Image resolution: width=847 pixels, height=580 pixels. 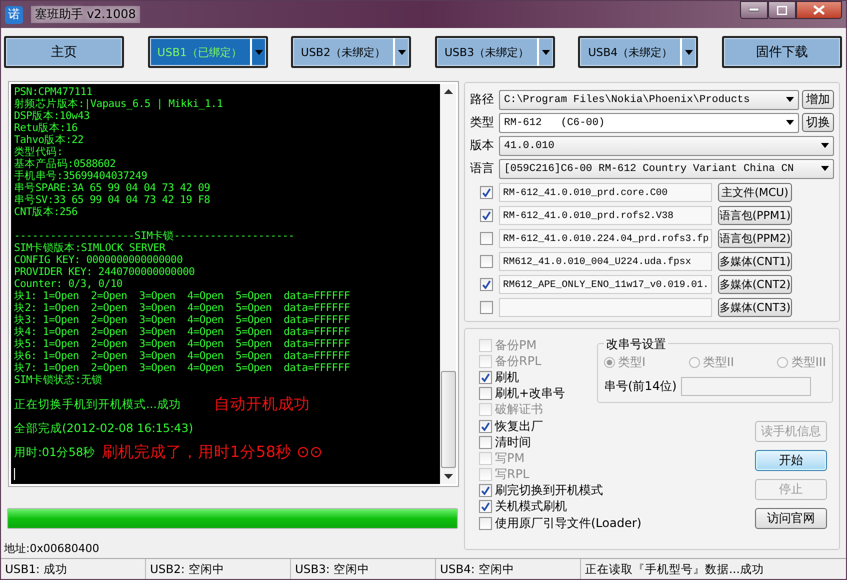 What do you see at coordinates (113, 188) in the screenshot?
I see `log-line: 串号SPARE:3A 65 99 04 04 73 42 09` at bounding box center [113, 188].